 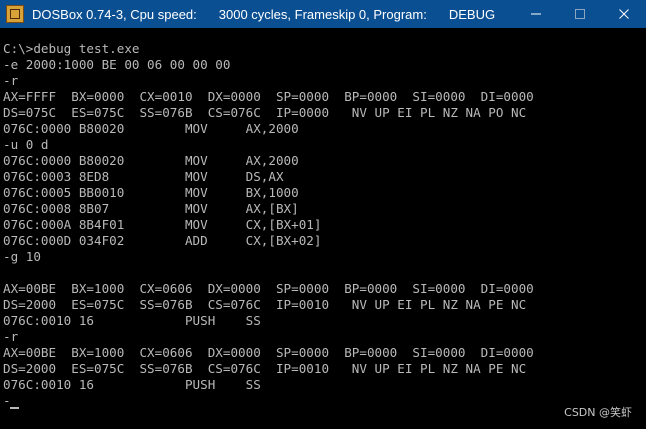 I want to click on text-cursor, so click(x=14, y=408).